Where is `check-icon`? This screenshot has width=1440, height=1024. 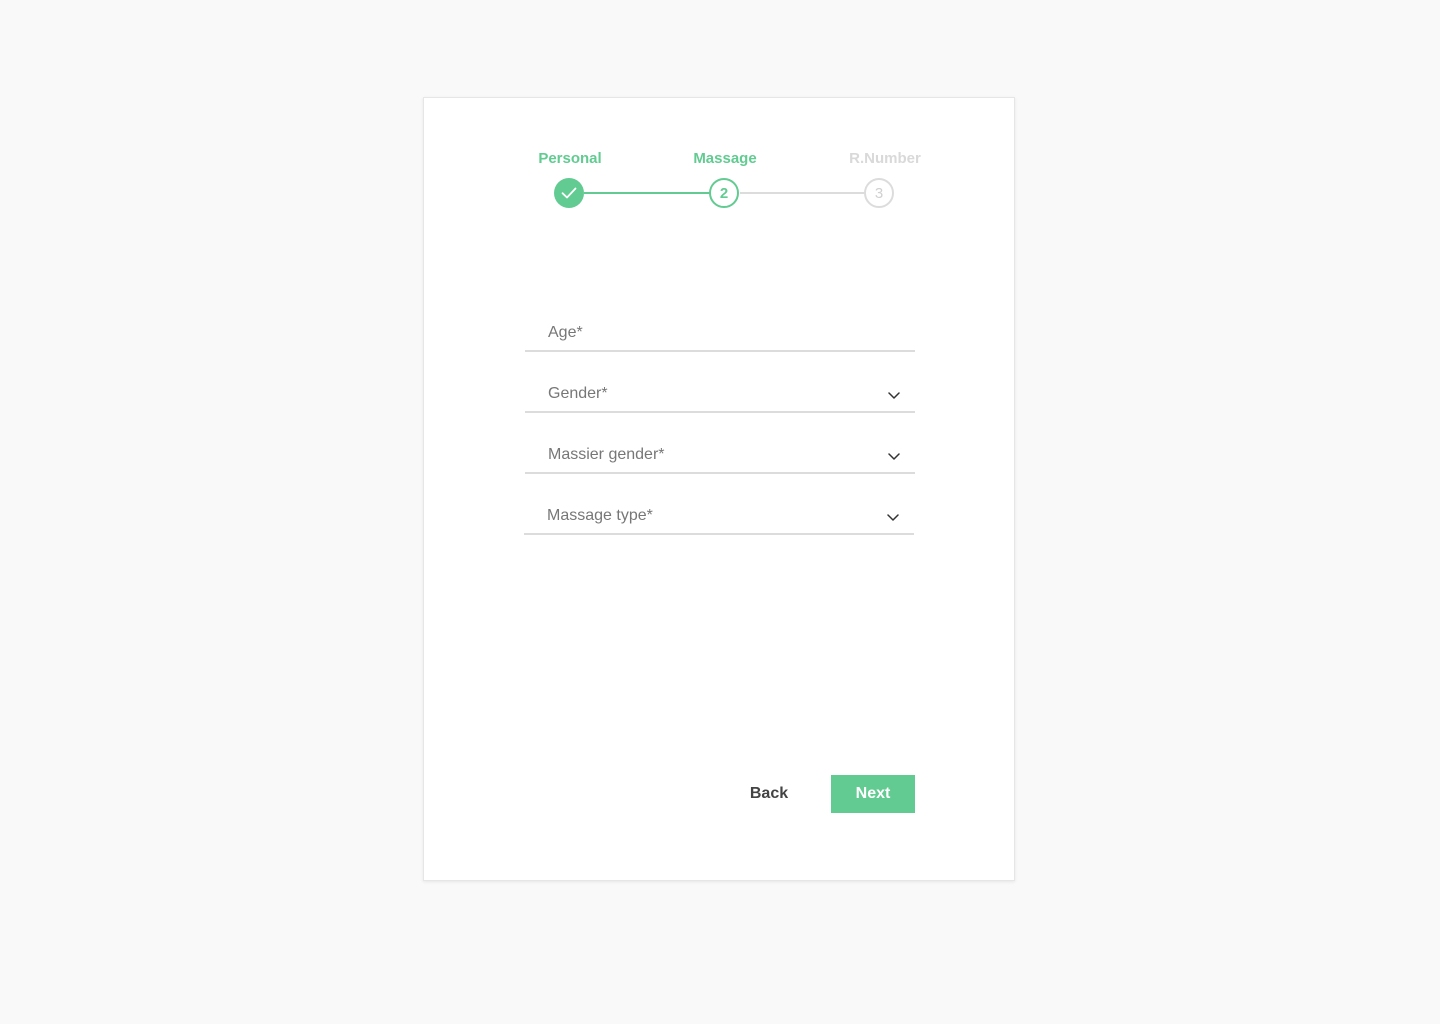
check-icon is located at coordinates (569, 193).